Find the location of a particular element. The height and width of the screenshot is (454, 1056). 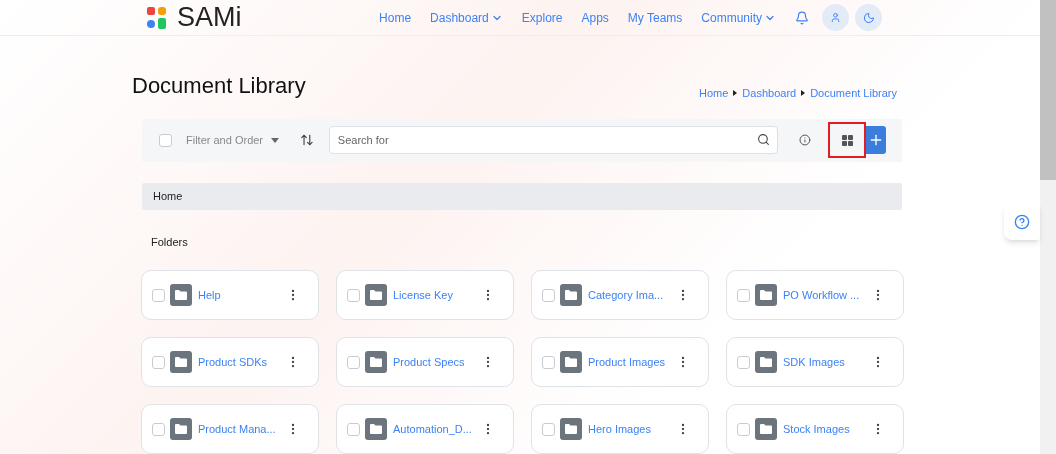

folder-card: Product Specs is located at coordinates (425, 362).